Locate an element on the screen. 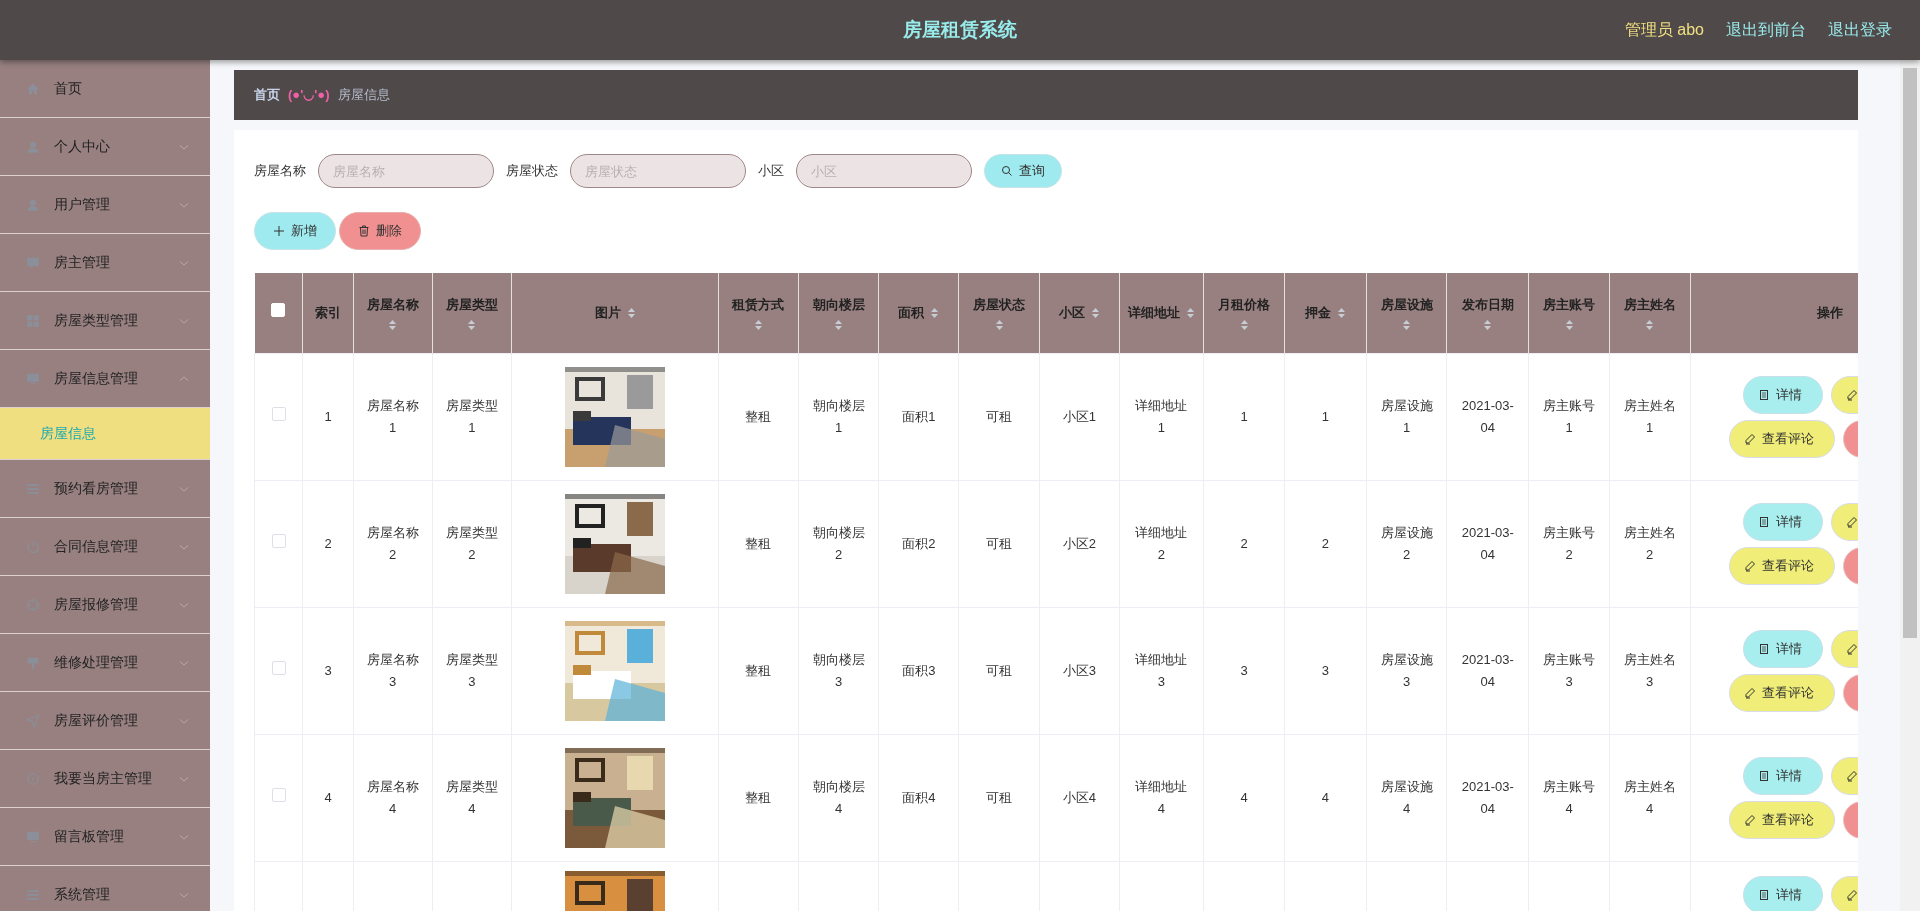 This screenshot has width=1920, height=911. field-label: 小区 is located at coordinates (771, 171).